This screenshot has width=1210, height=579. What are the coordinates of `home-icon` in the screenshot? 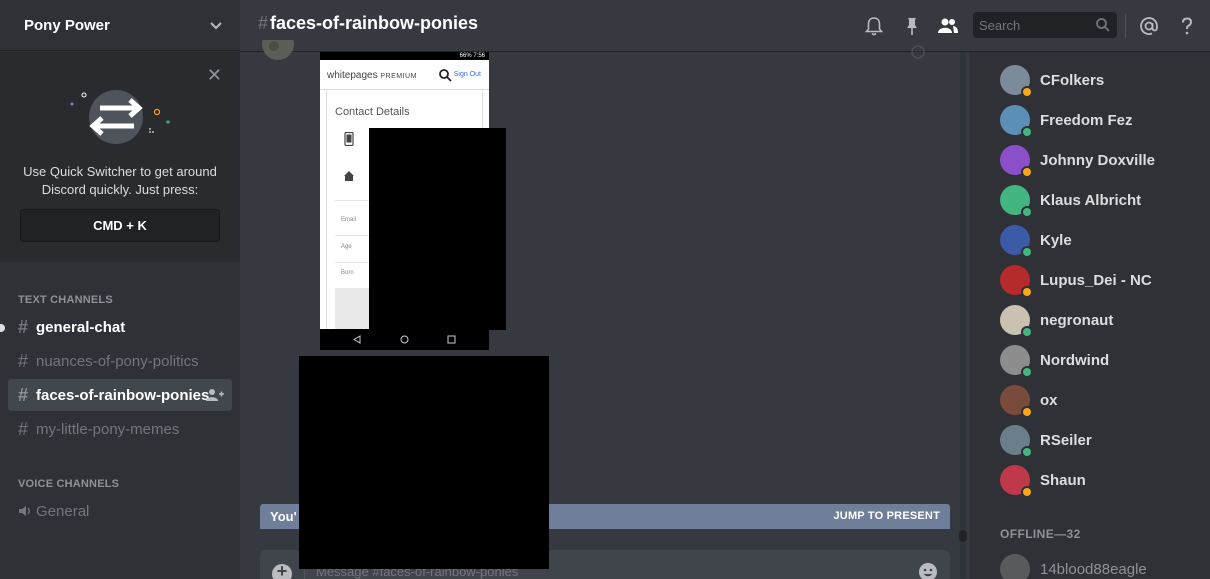 It's located at (349, 176).